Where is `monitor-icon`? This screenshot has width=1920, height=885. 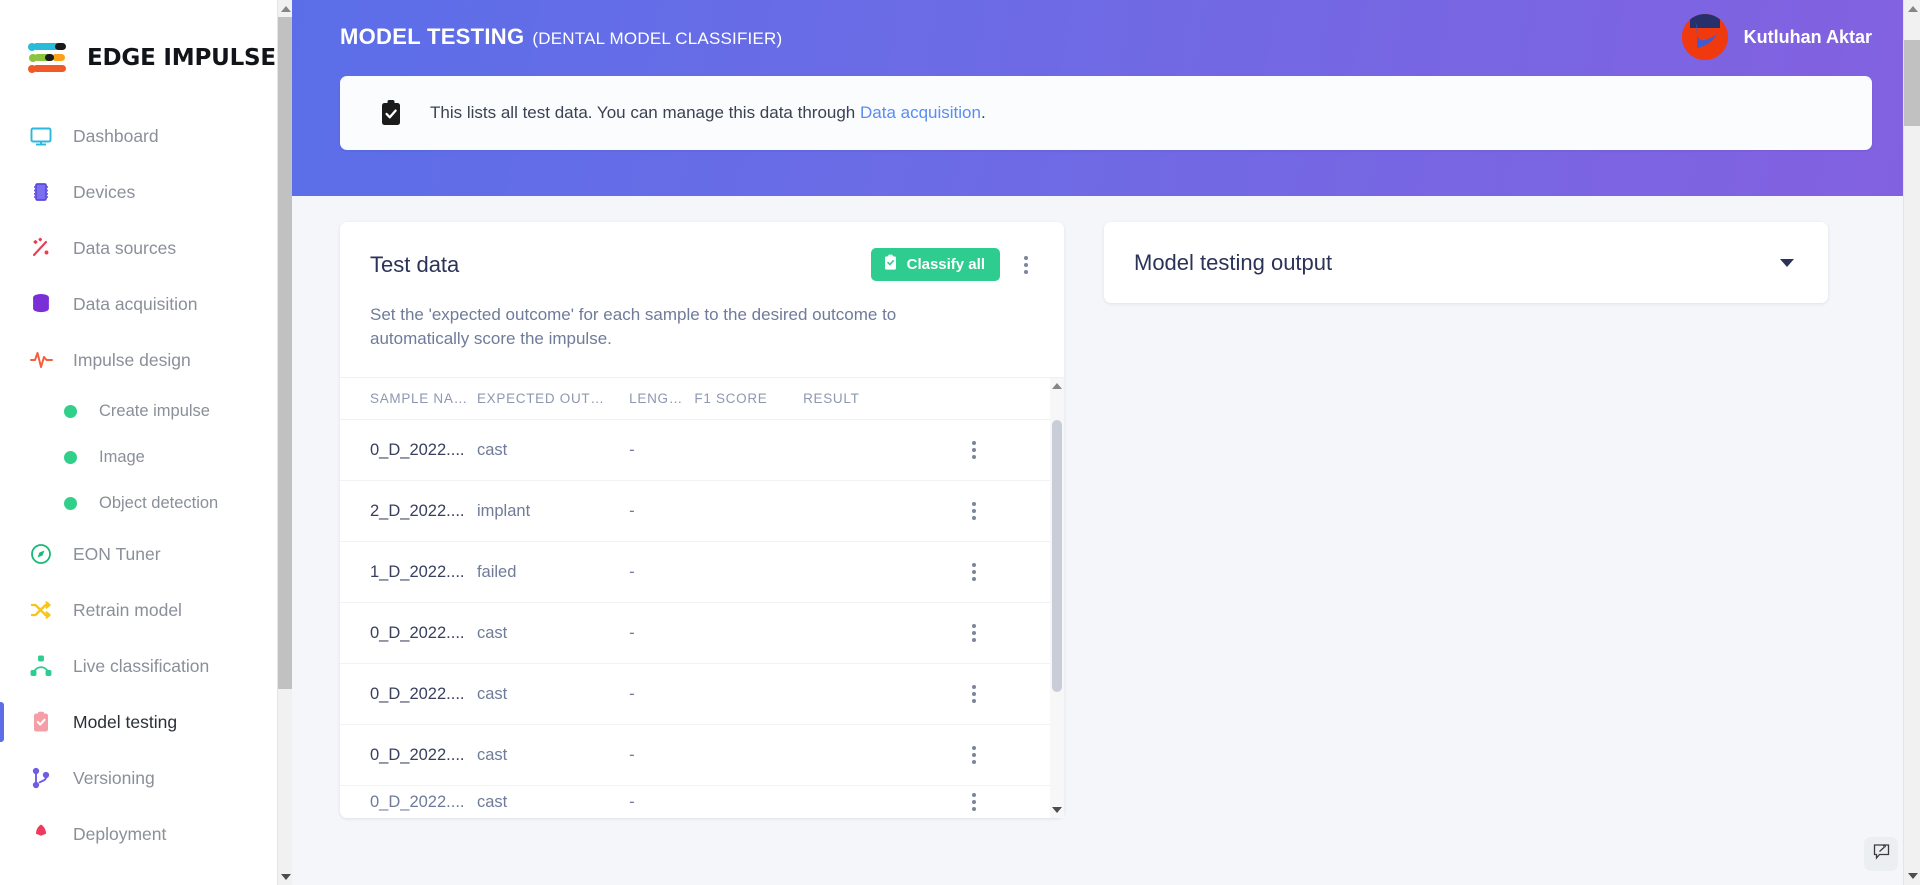 monitor-icon is located at coordinates (41, 136).